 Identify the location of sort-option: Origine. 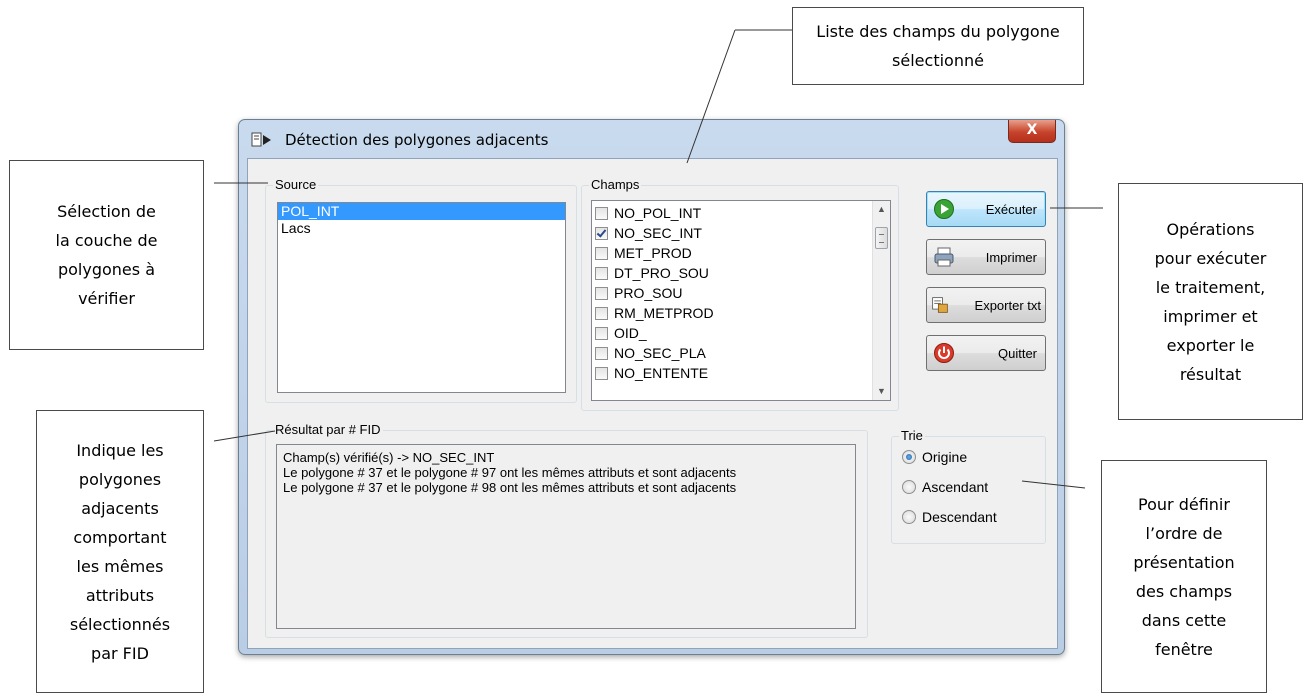
(934, 457).